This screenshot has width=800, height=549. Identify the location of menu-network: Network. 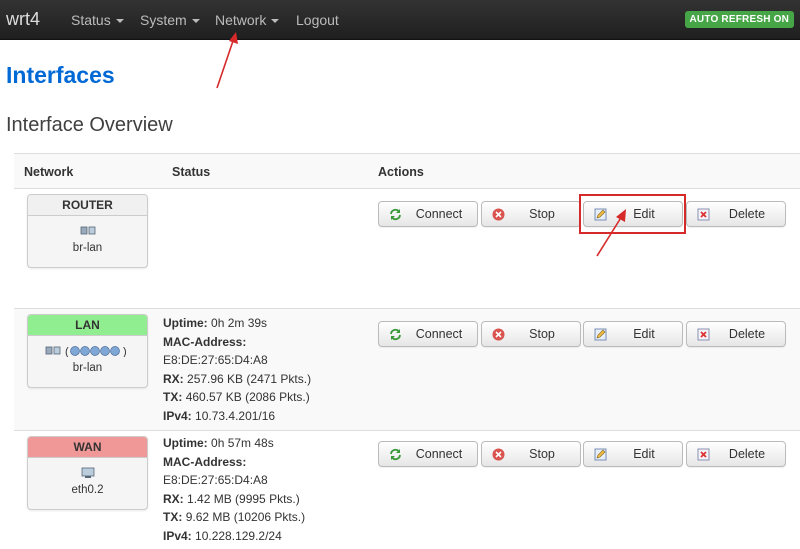
(247, 20).